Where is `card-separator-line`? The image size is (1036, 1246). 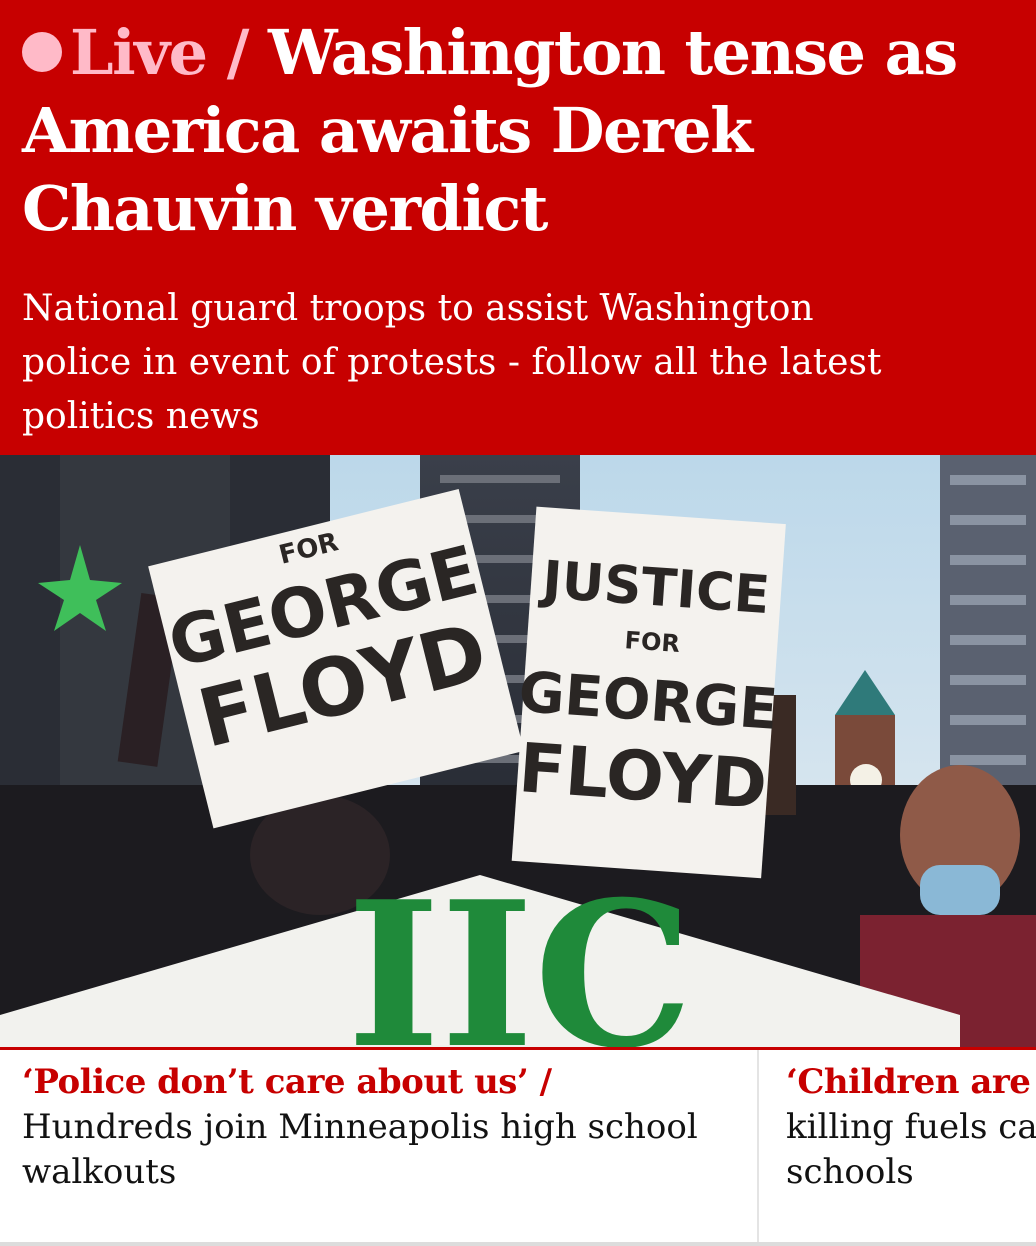
card-separator-line is located at coordinates (758, 1148).